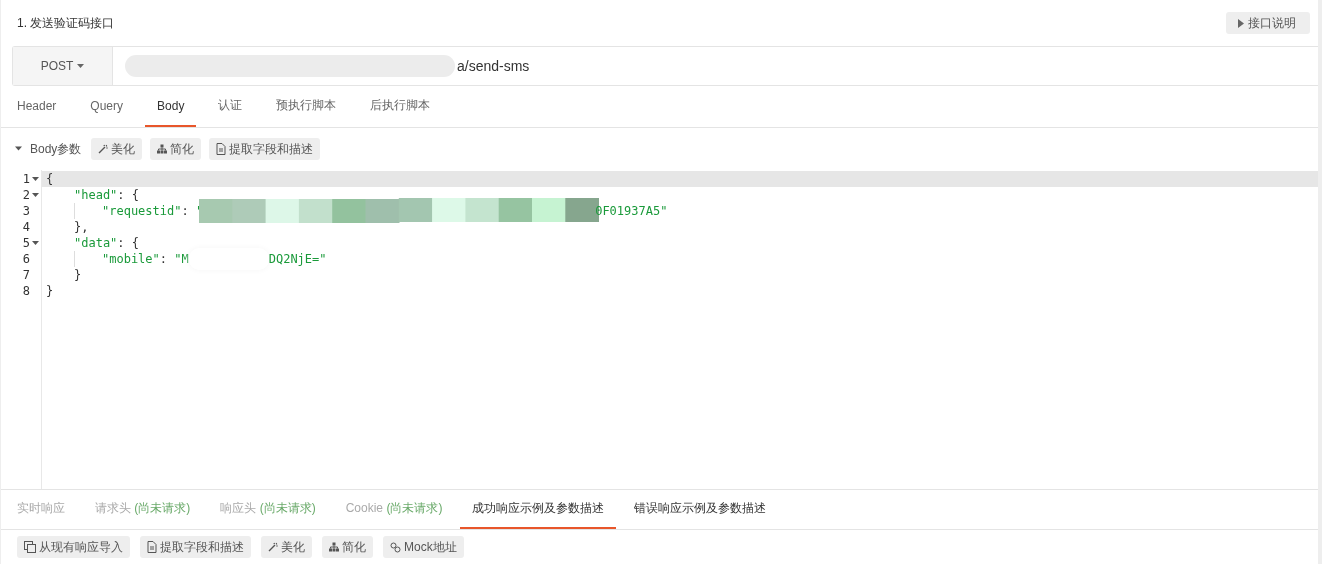 The image size is (1322, 564). What do you see at coordinates (26, 227) in the screenshot?
I see `line-number: 4` at bounding box center [26, 227].